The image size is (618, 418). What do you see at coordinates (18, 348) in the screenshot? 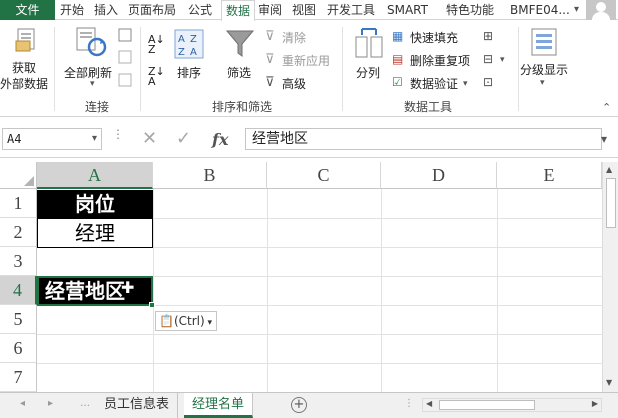
I see `row-header-6: 6` at bounding box center [18, 348].